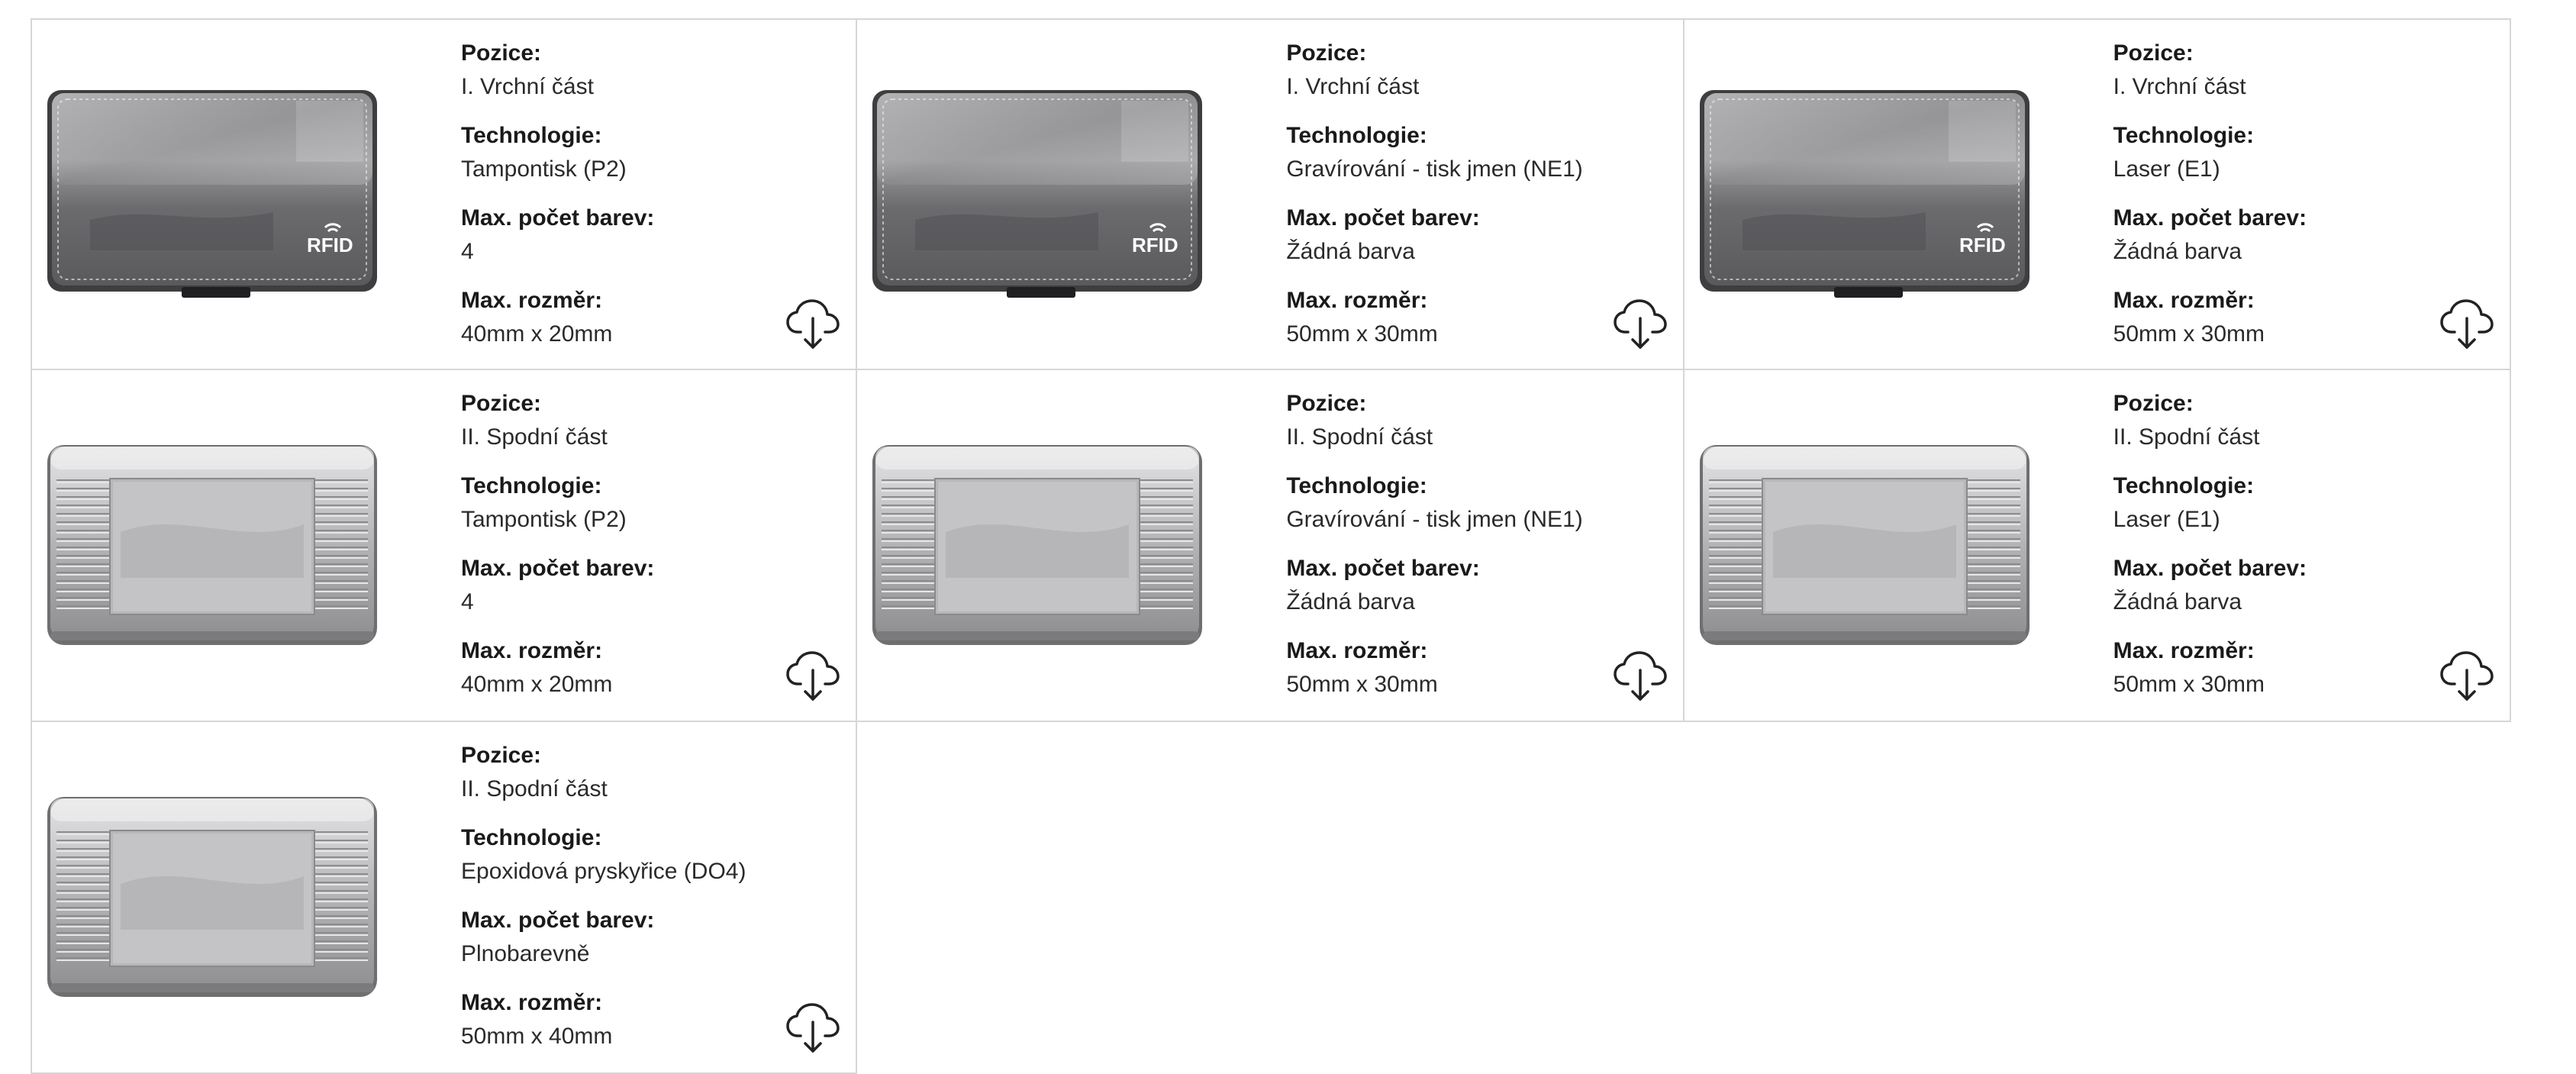 The width and height of the screenshot is (2576, 1074). What do you see at coordinates (537, 1036) in the screenshot?
I see `max-size-value: 50mm x 40mm` at bounding box center [537, 1036].